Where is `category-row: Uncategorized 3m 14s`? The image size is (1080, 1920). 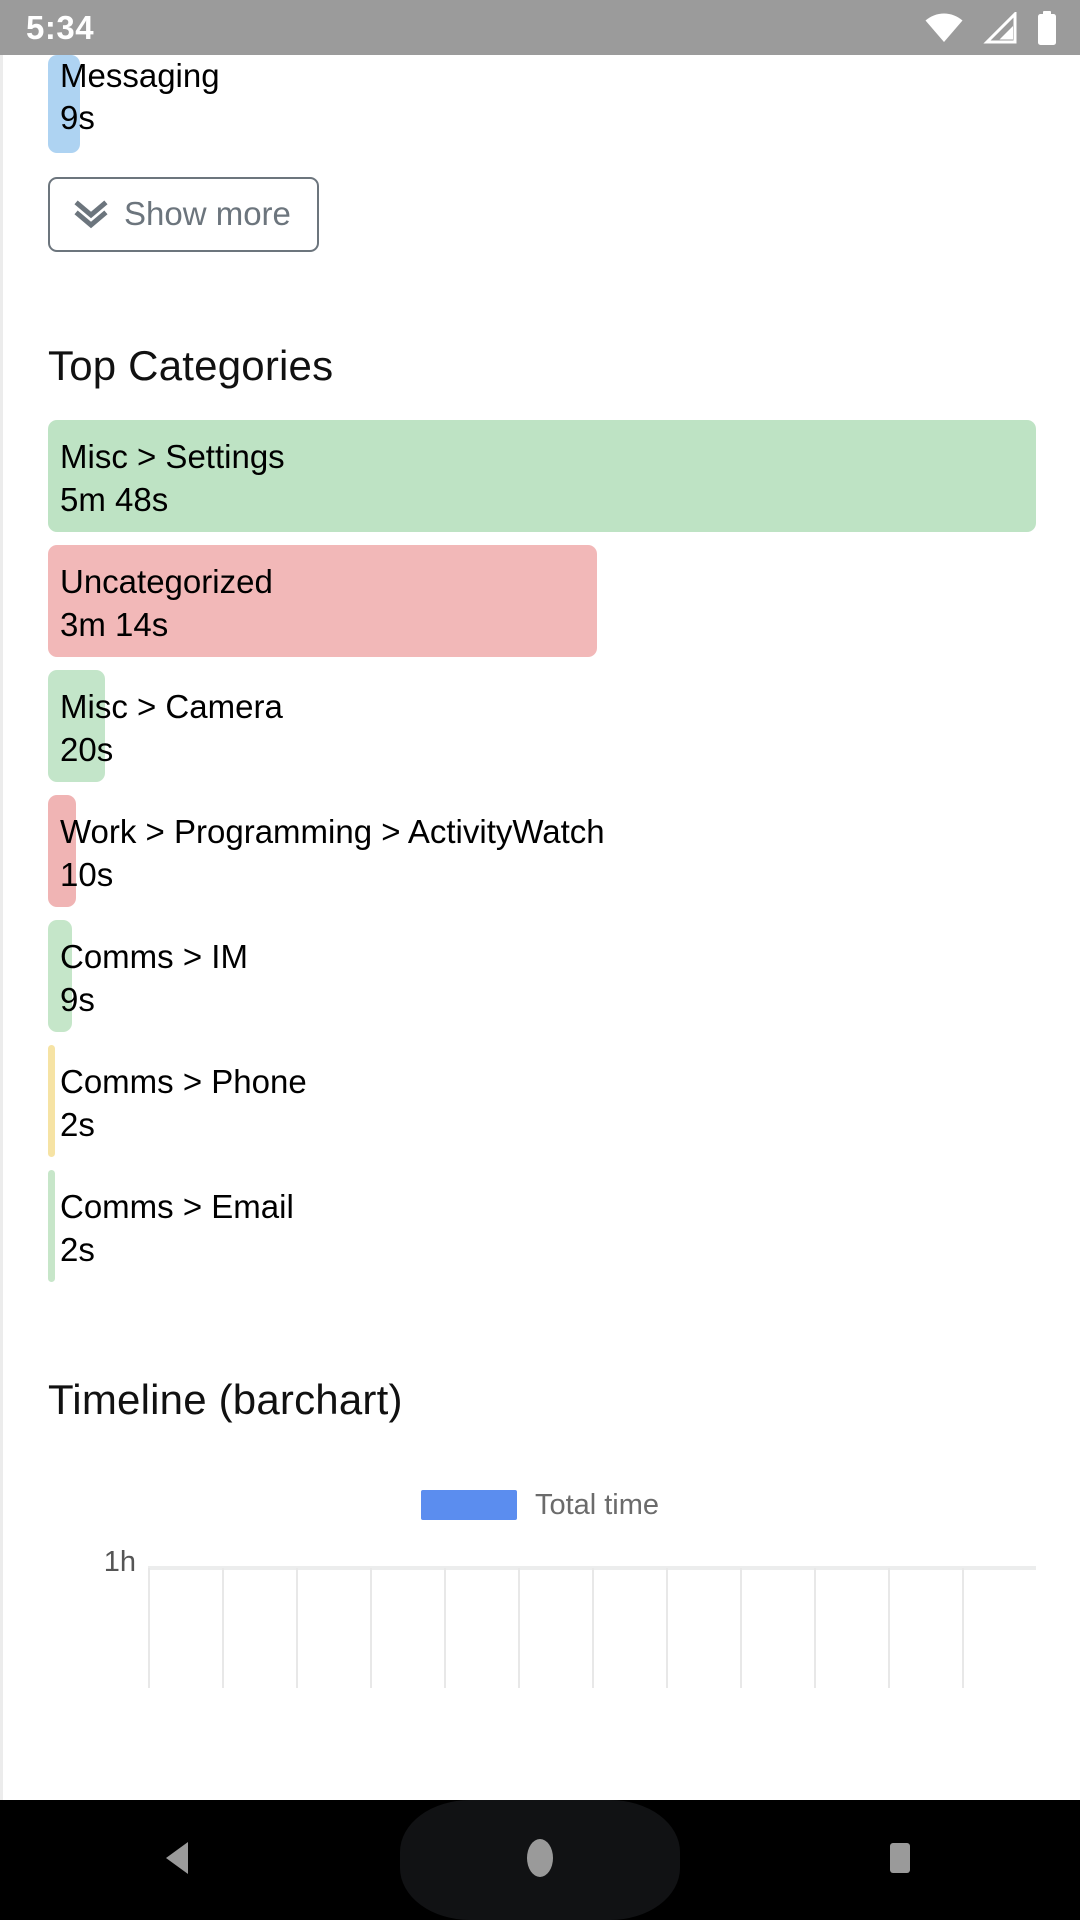
category-row: Uncategorized 3m 14s is located at coordinates (540, 604).